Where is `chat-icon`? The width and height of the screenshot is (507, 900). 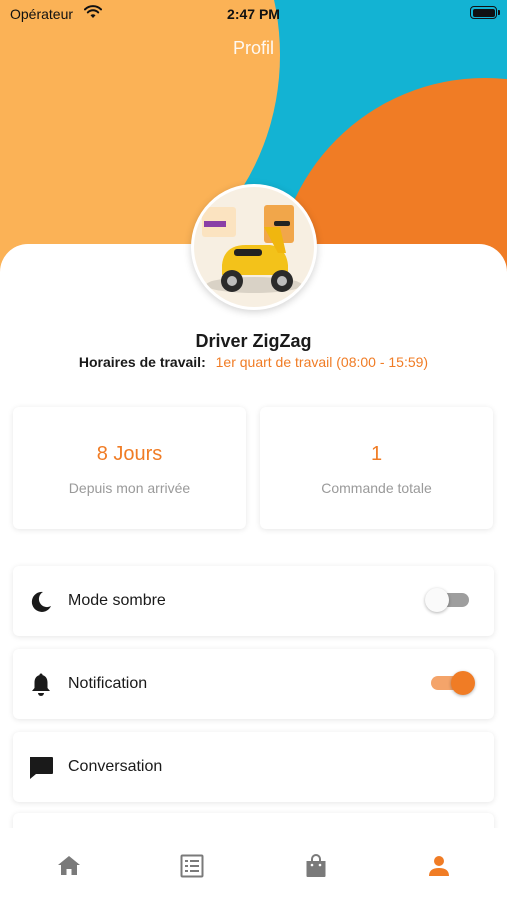 chat-icon is located at coordinates (41, 768).